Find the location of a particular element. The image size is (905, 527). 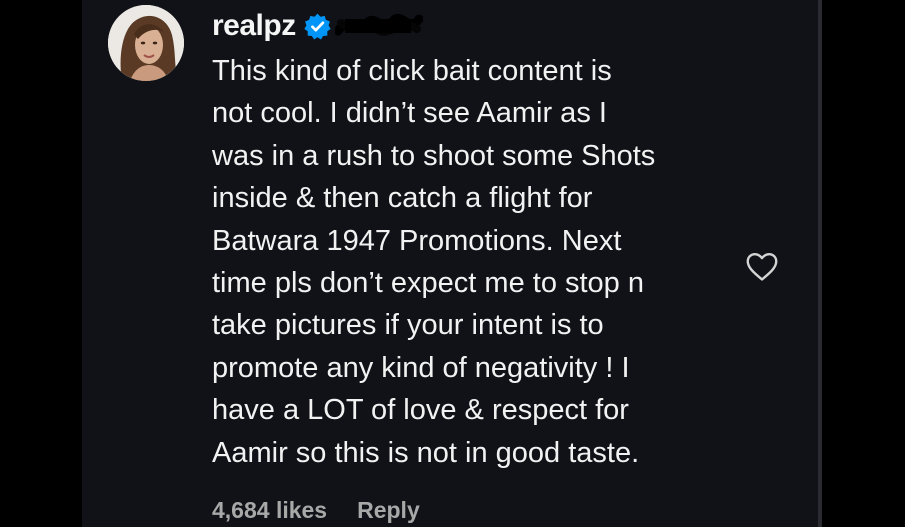

comment-meta: 4,684 likes Reply is located at coordinates (316, 510).